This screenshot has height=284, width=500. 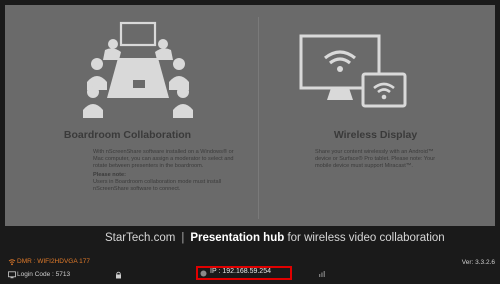 I want to click on boardroom-title: Boardroom Collaboration, so click(x=127, y=135).